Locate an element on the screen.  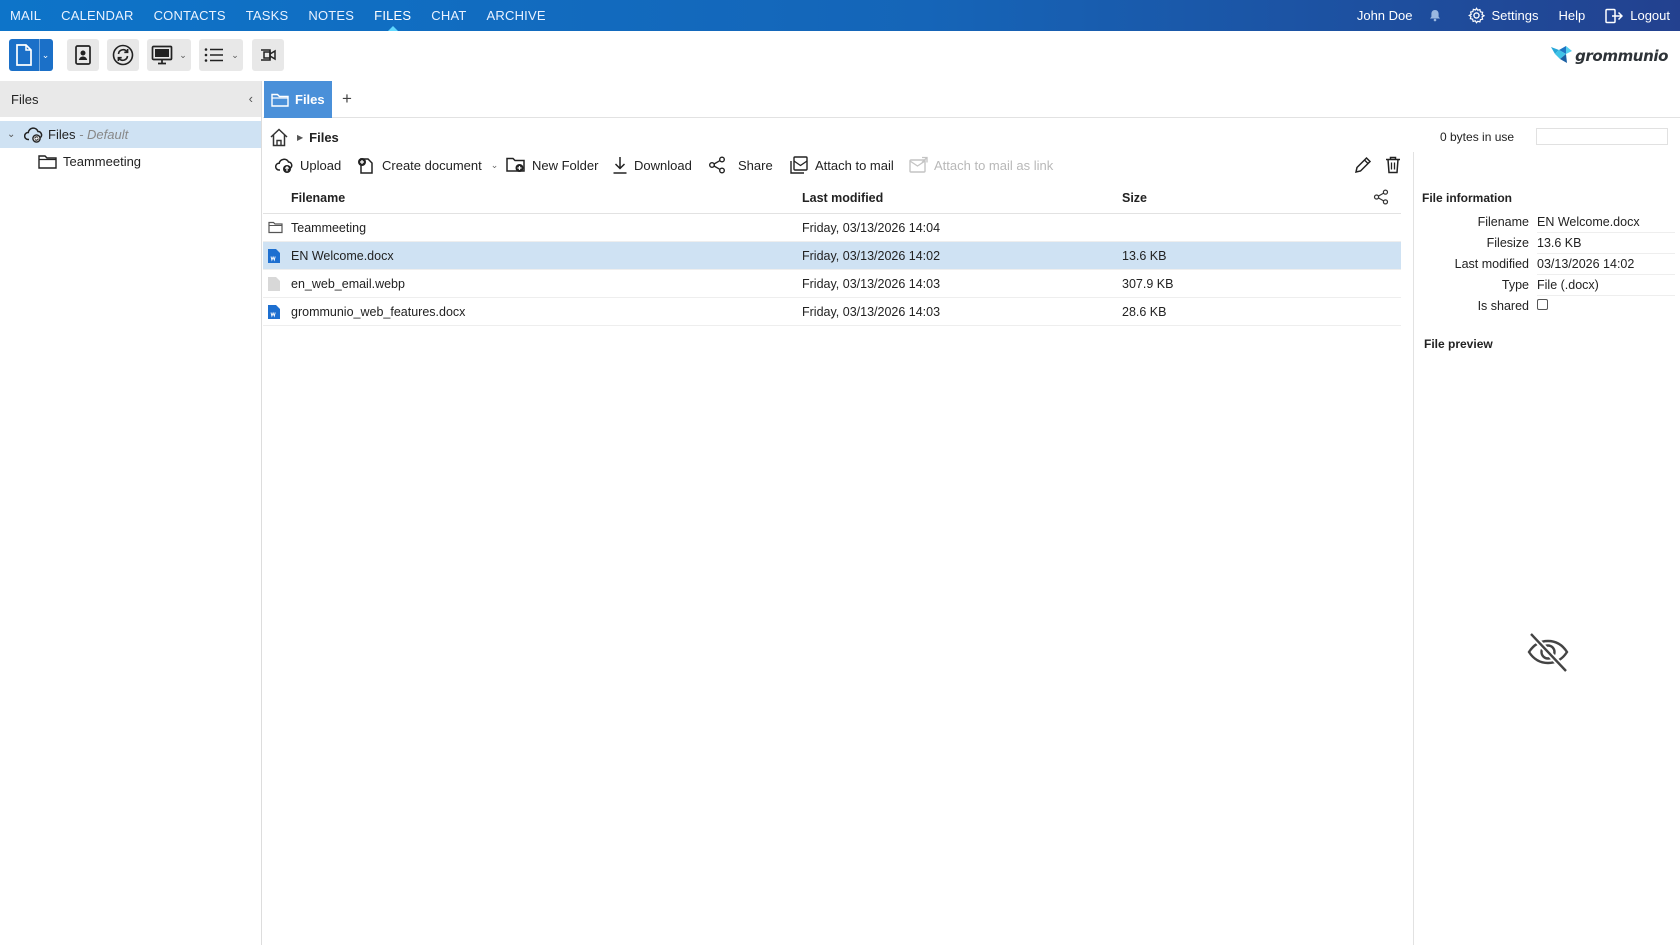
nav-notes: NOTES is located at coordinates (331, 15).